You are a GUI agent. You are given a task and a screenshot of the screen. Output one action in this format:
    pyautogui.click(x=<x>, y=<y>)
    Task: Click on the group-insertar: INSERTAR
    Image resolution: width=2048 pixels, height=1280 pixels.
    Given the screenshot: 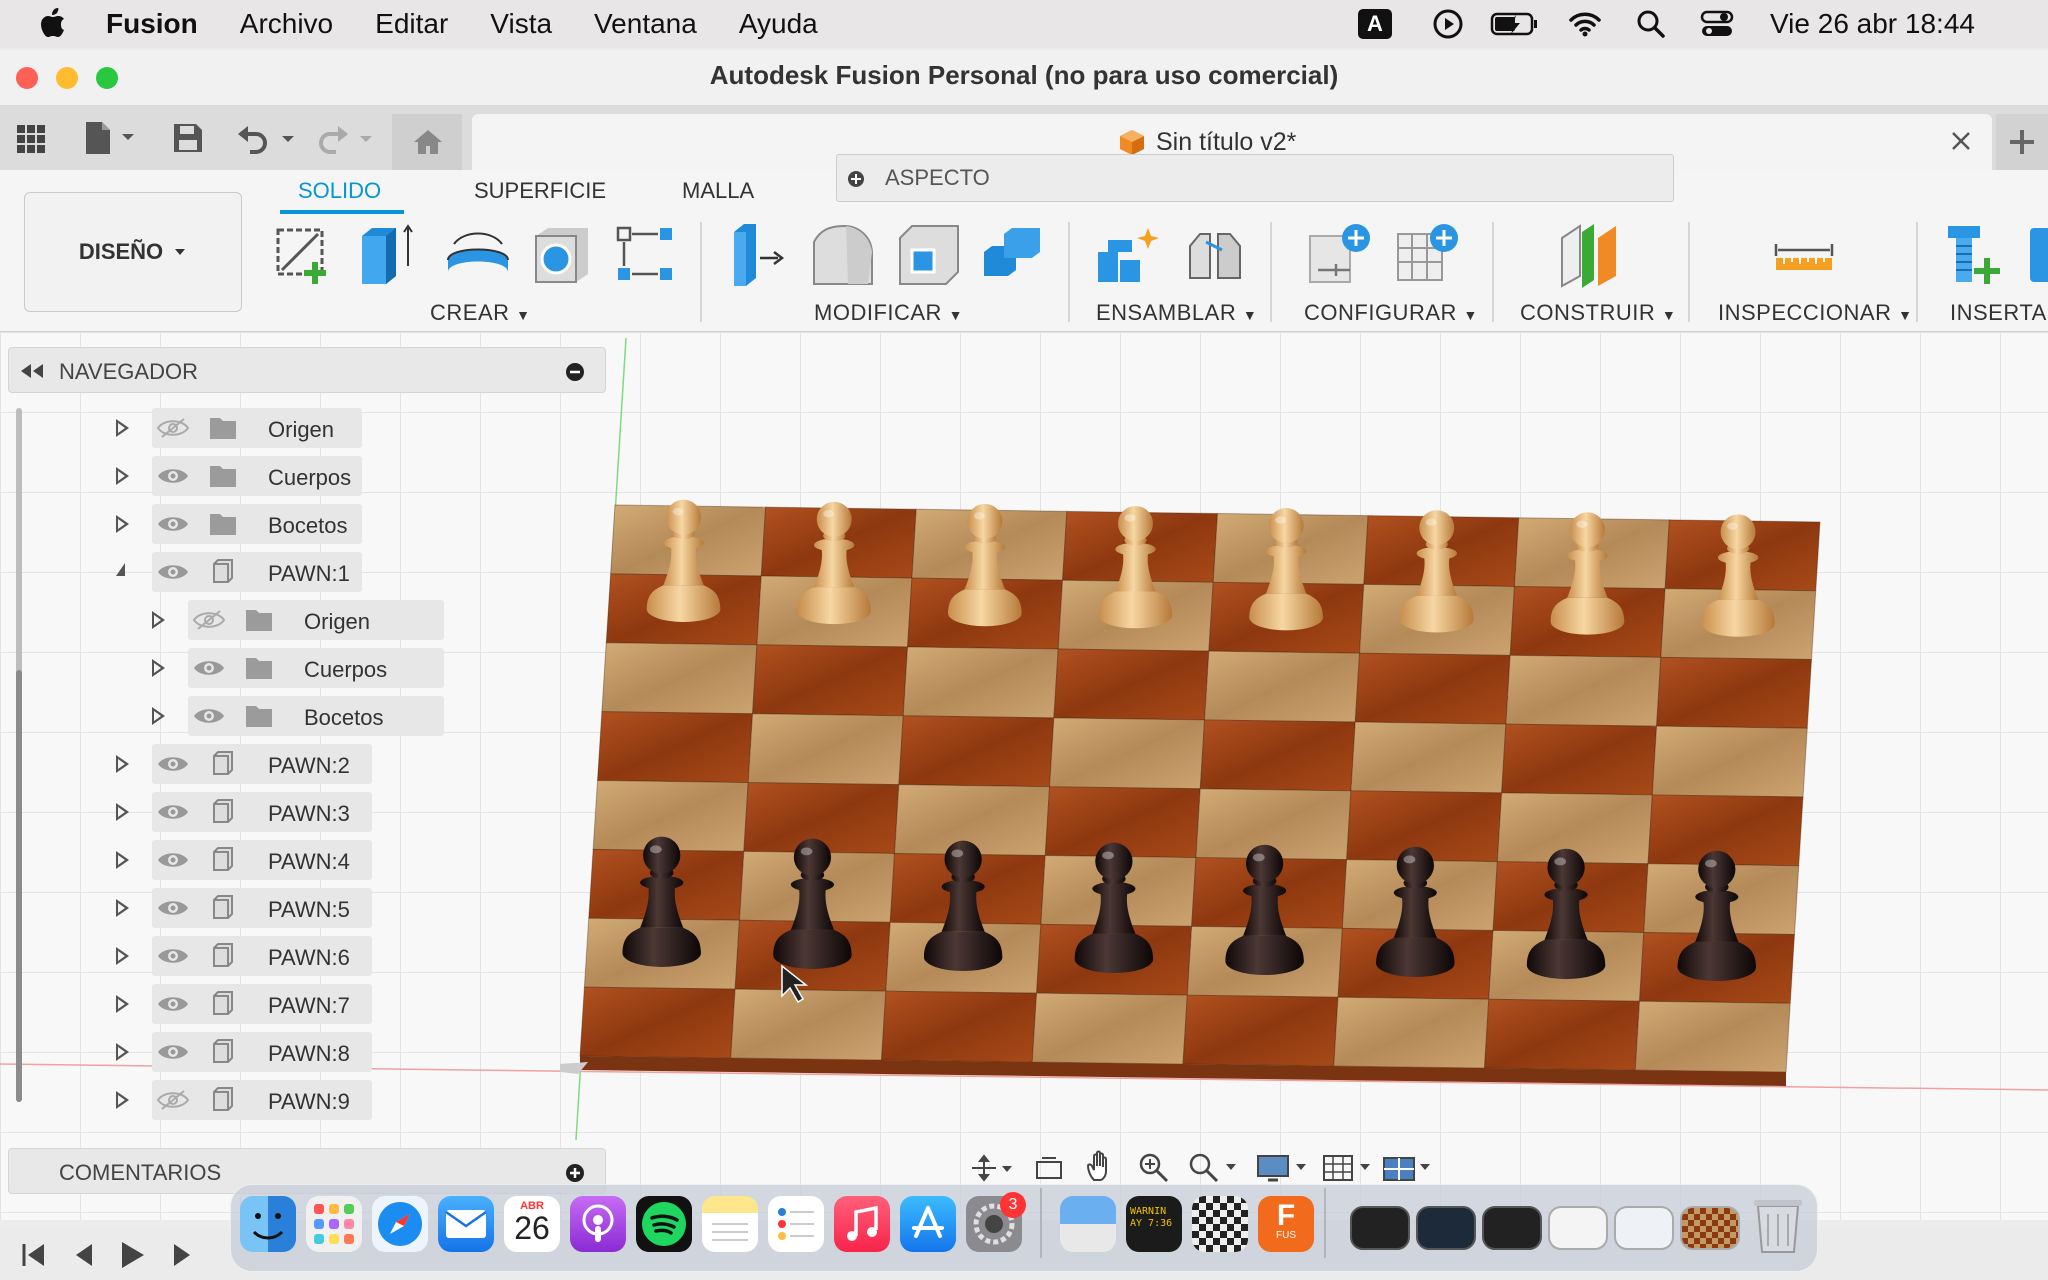 What is the action you would take?
    pyautogui.click(x=1999, y=313)
    